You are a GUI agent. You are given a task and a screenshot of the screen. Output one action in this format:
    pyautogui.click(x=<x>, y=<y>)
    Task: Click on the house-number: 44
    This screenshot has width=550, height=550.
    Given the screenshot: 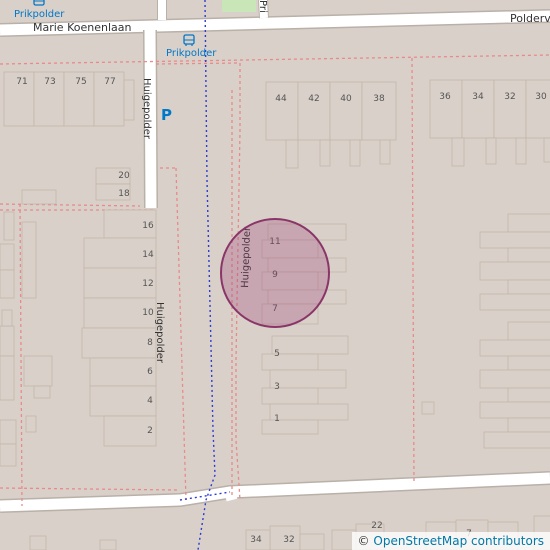 What is the action you would take?
    pyautogui.click(x=281, y=99)
    